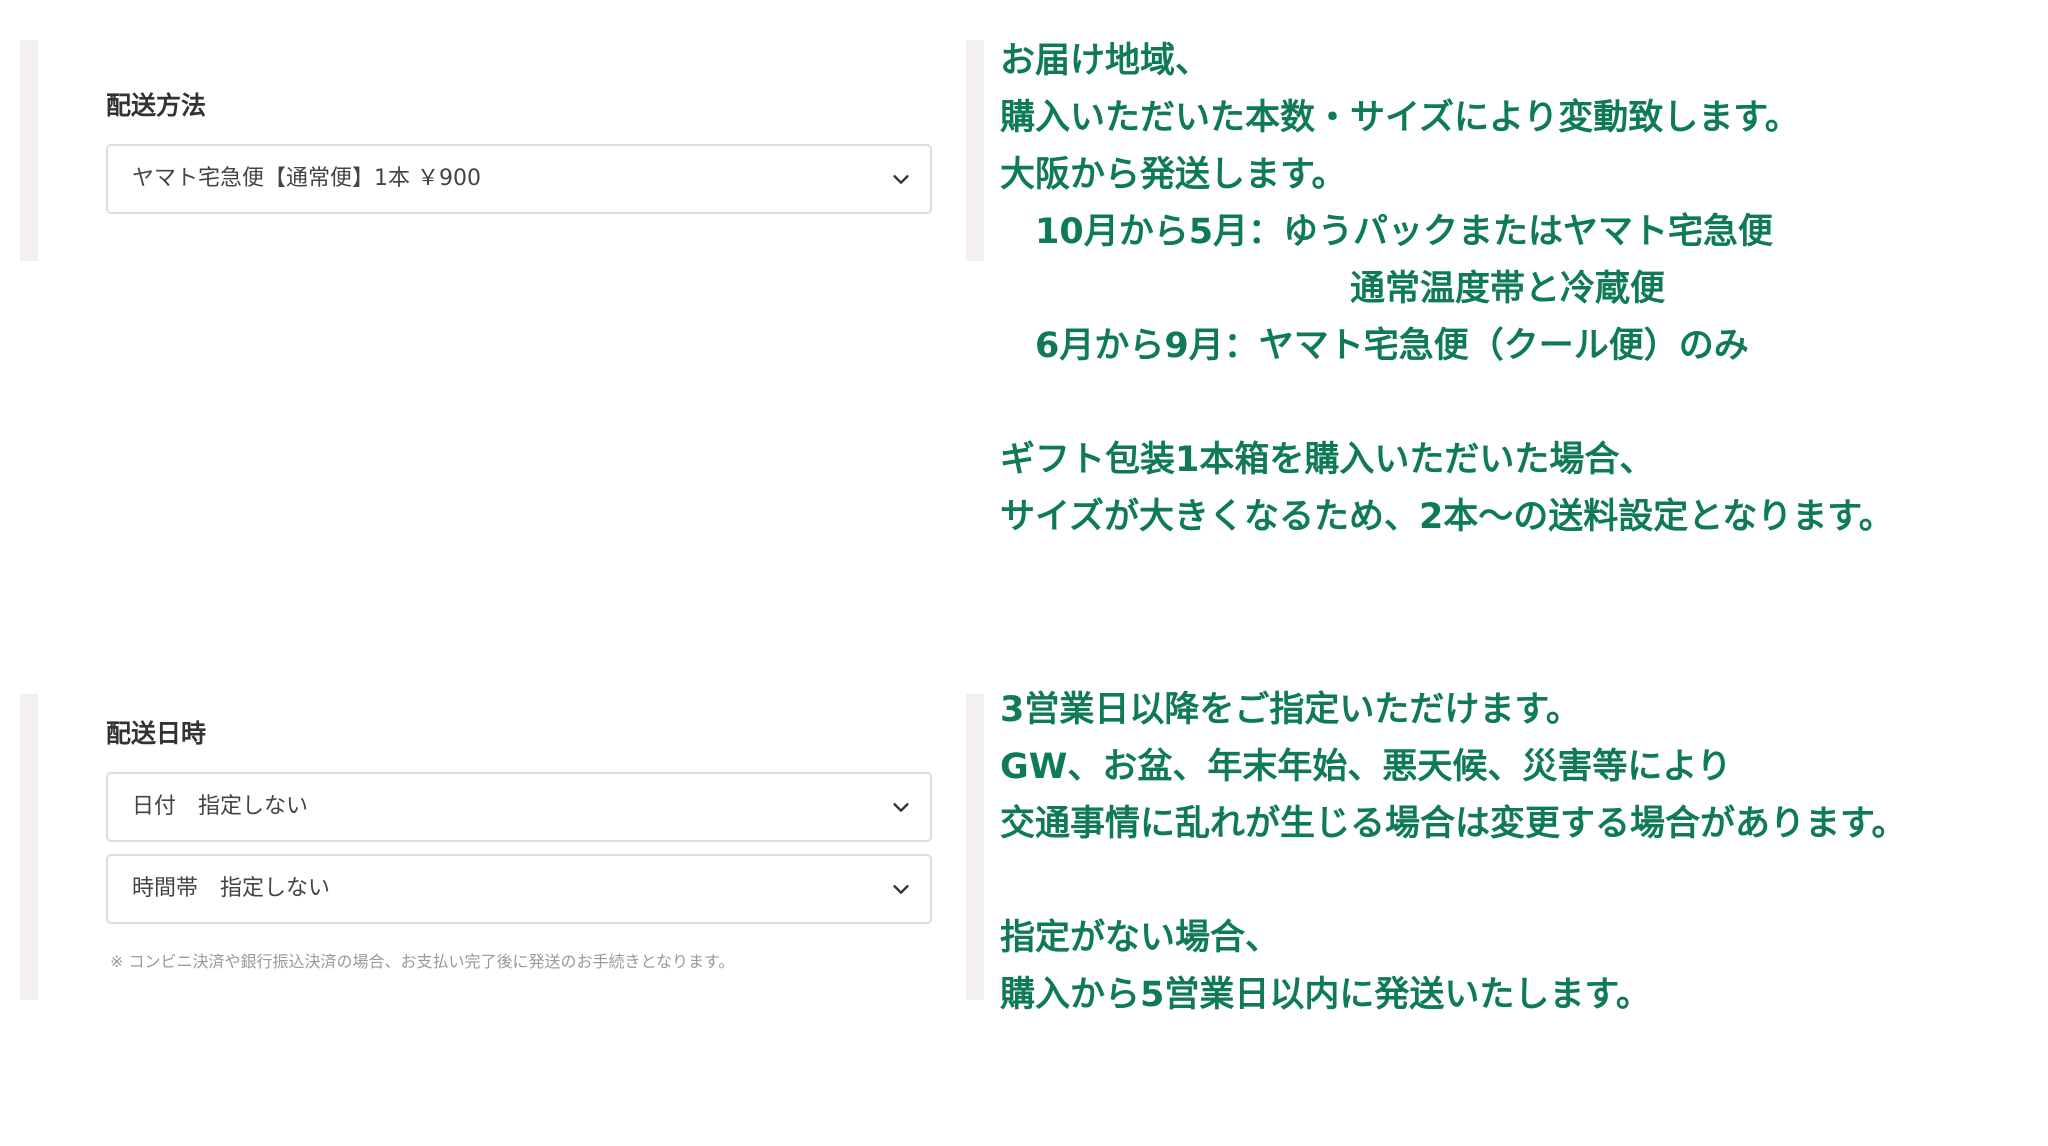 Image resolution: width=2048 pixels, height=1146 pixels. What do you see at coordinates (1173, 175) in the screenshot?
I see `info-line: 大阪から発送します。` at bounding box center [1173, 175].